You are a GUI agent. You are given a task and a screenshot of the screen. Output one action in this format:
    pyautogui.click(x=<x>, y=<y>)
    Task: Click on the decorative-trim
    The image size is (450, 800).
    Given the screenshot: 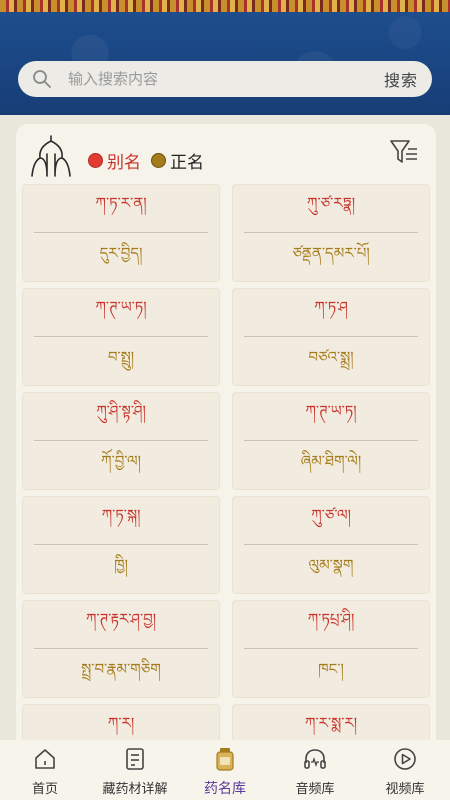 What is the action you would take?
    pyautogui.click(x=225, y=6)
    